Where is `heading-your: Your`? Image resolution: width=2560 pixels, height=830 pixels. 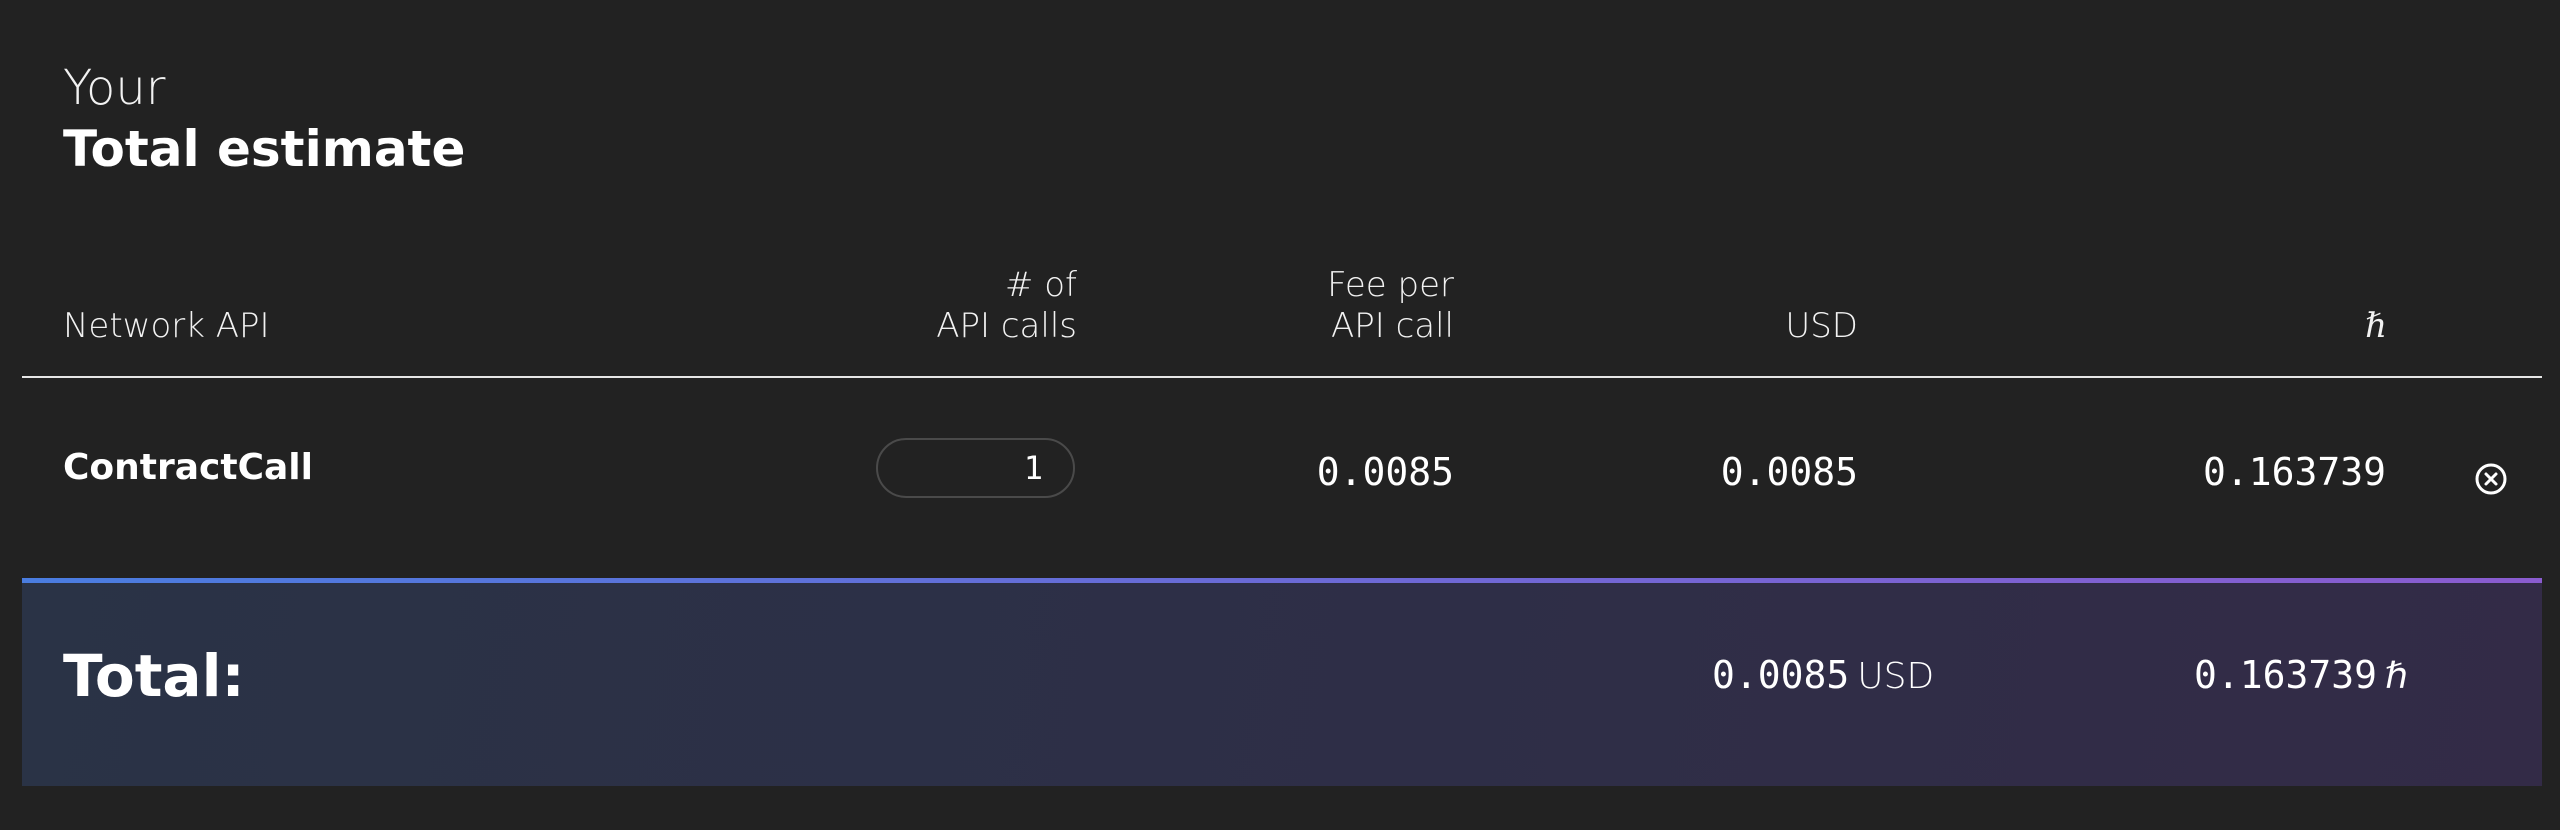 heading-your: Your is located at coordinates (114, 88).